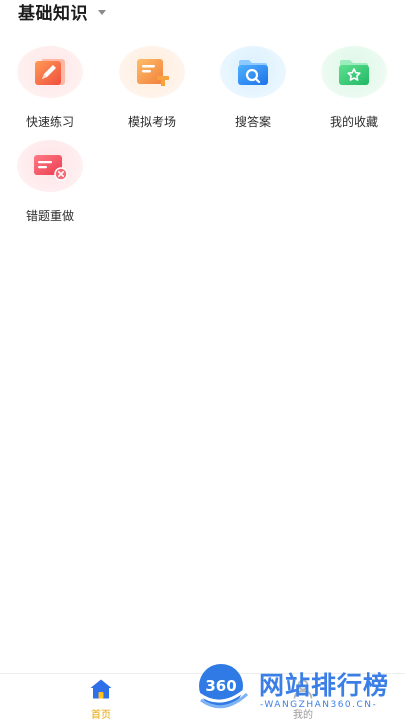 This screenshot has width=405, height=721. I want to click on star-folder-icon, so click(354, 72).